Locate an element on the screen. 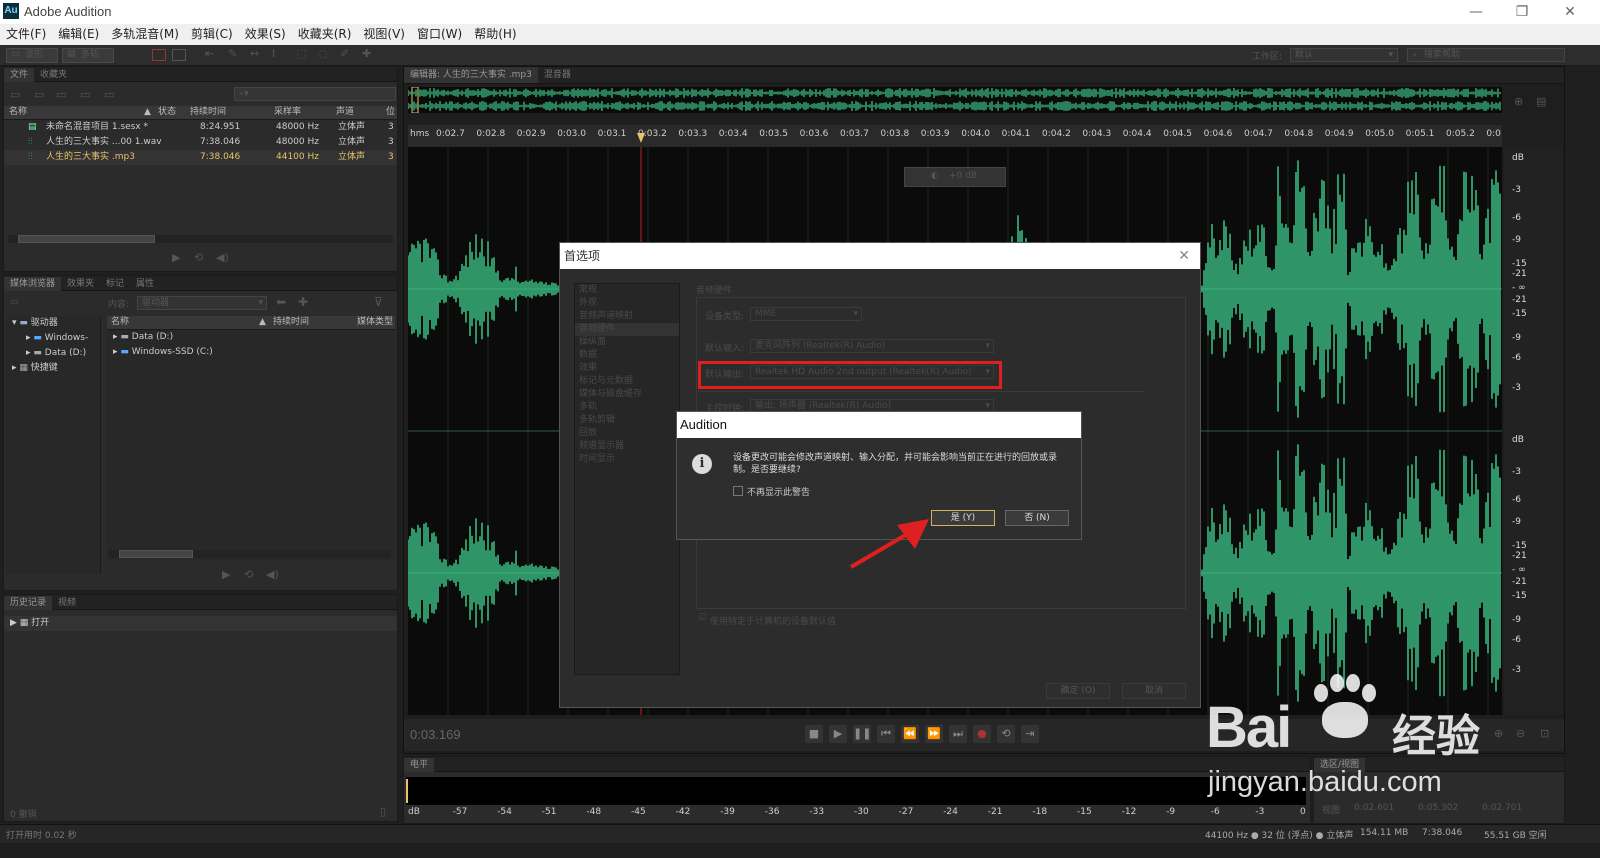  tab-video: 视频 is located at coordinates (67, 603).